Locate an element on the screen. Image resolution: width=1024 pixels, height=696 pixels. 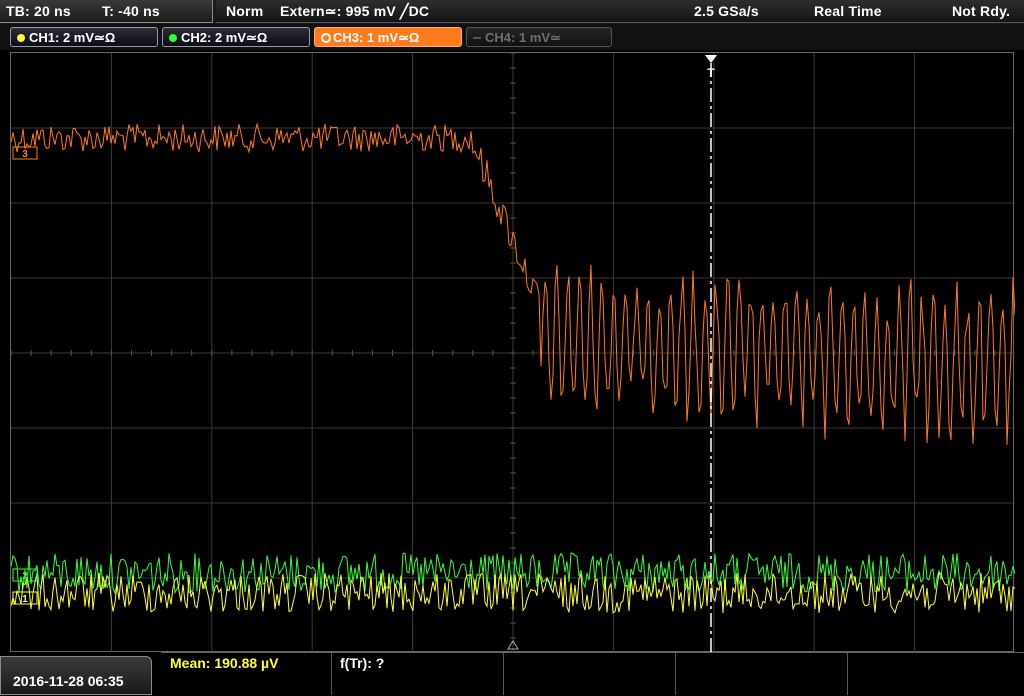
ch3-marker: 3 is located at coordinates (25, 154).